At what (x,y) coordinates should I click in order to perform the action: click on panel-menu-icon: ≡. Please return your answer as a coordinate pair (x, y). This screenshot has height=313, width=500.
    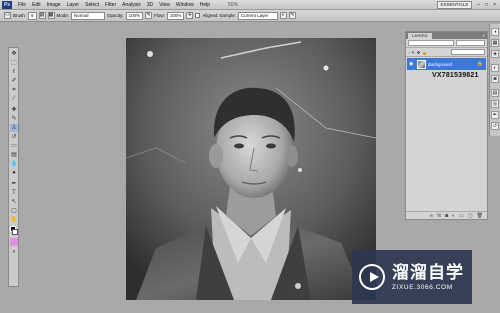
    Looking at the image, I should click on (484, 35).